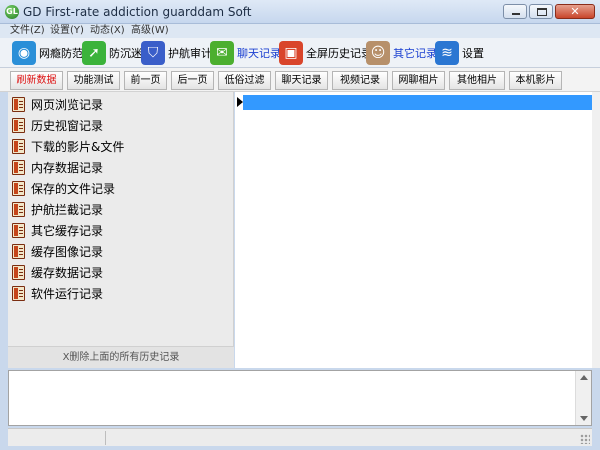 This screenshot has height=450, width=600. What do you see at coordinates (222, 53) in the screenshot?
I see `chat-bubble-icon: ✉` at bounding box center [222, 53].